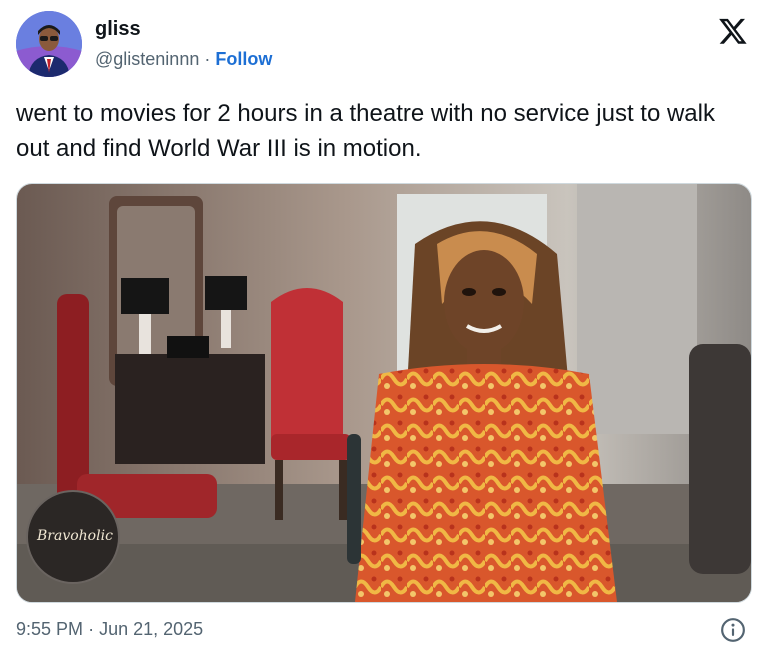 The height and width of the screenshot is (656, 768). What do you see at coordinates (50, 629) in the screenshot?
I see `tweet-time: 9:55 PM` at bounding box center [50, 629].